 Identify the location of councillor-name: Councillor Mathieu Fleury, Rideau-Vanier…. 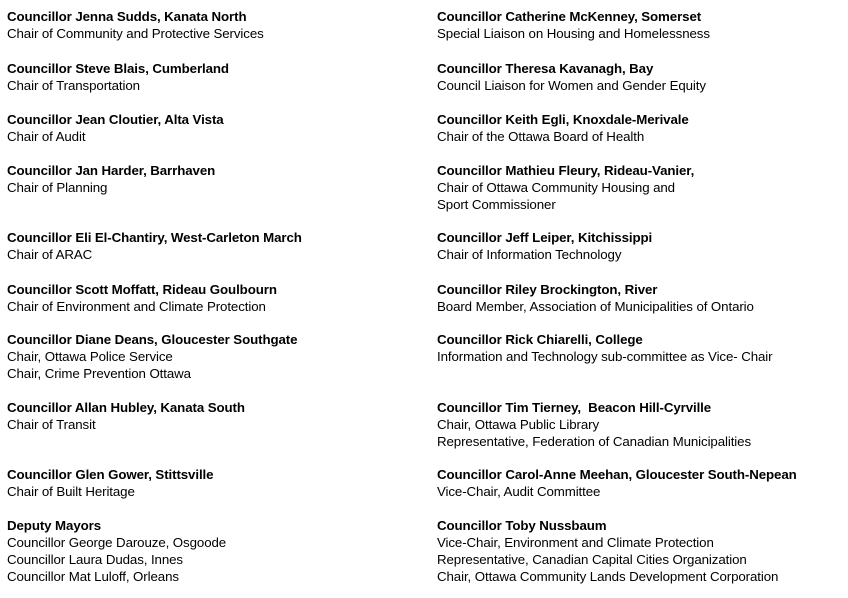
(566, 170).